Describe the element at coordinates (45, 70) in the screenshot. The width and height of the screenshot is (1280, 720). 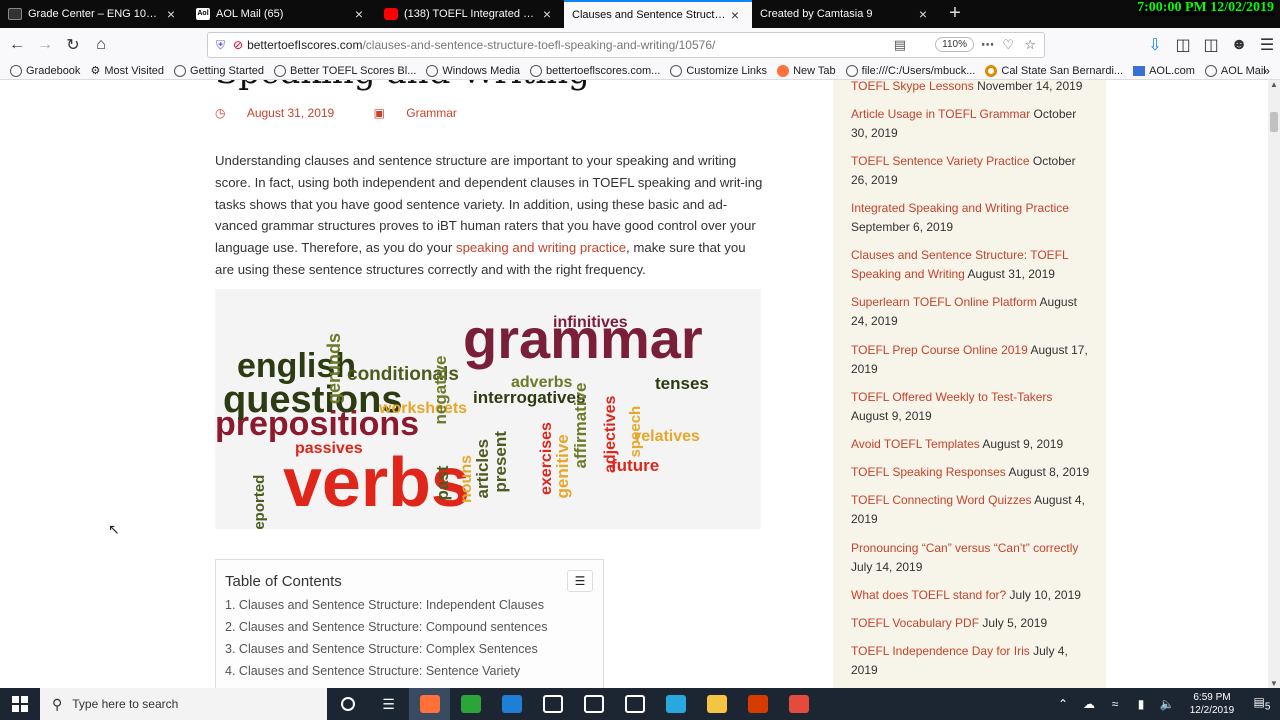
I see `bookmark-gradebook: Gradebook` at that location.